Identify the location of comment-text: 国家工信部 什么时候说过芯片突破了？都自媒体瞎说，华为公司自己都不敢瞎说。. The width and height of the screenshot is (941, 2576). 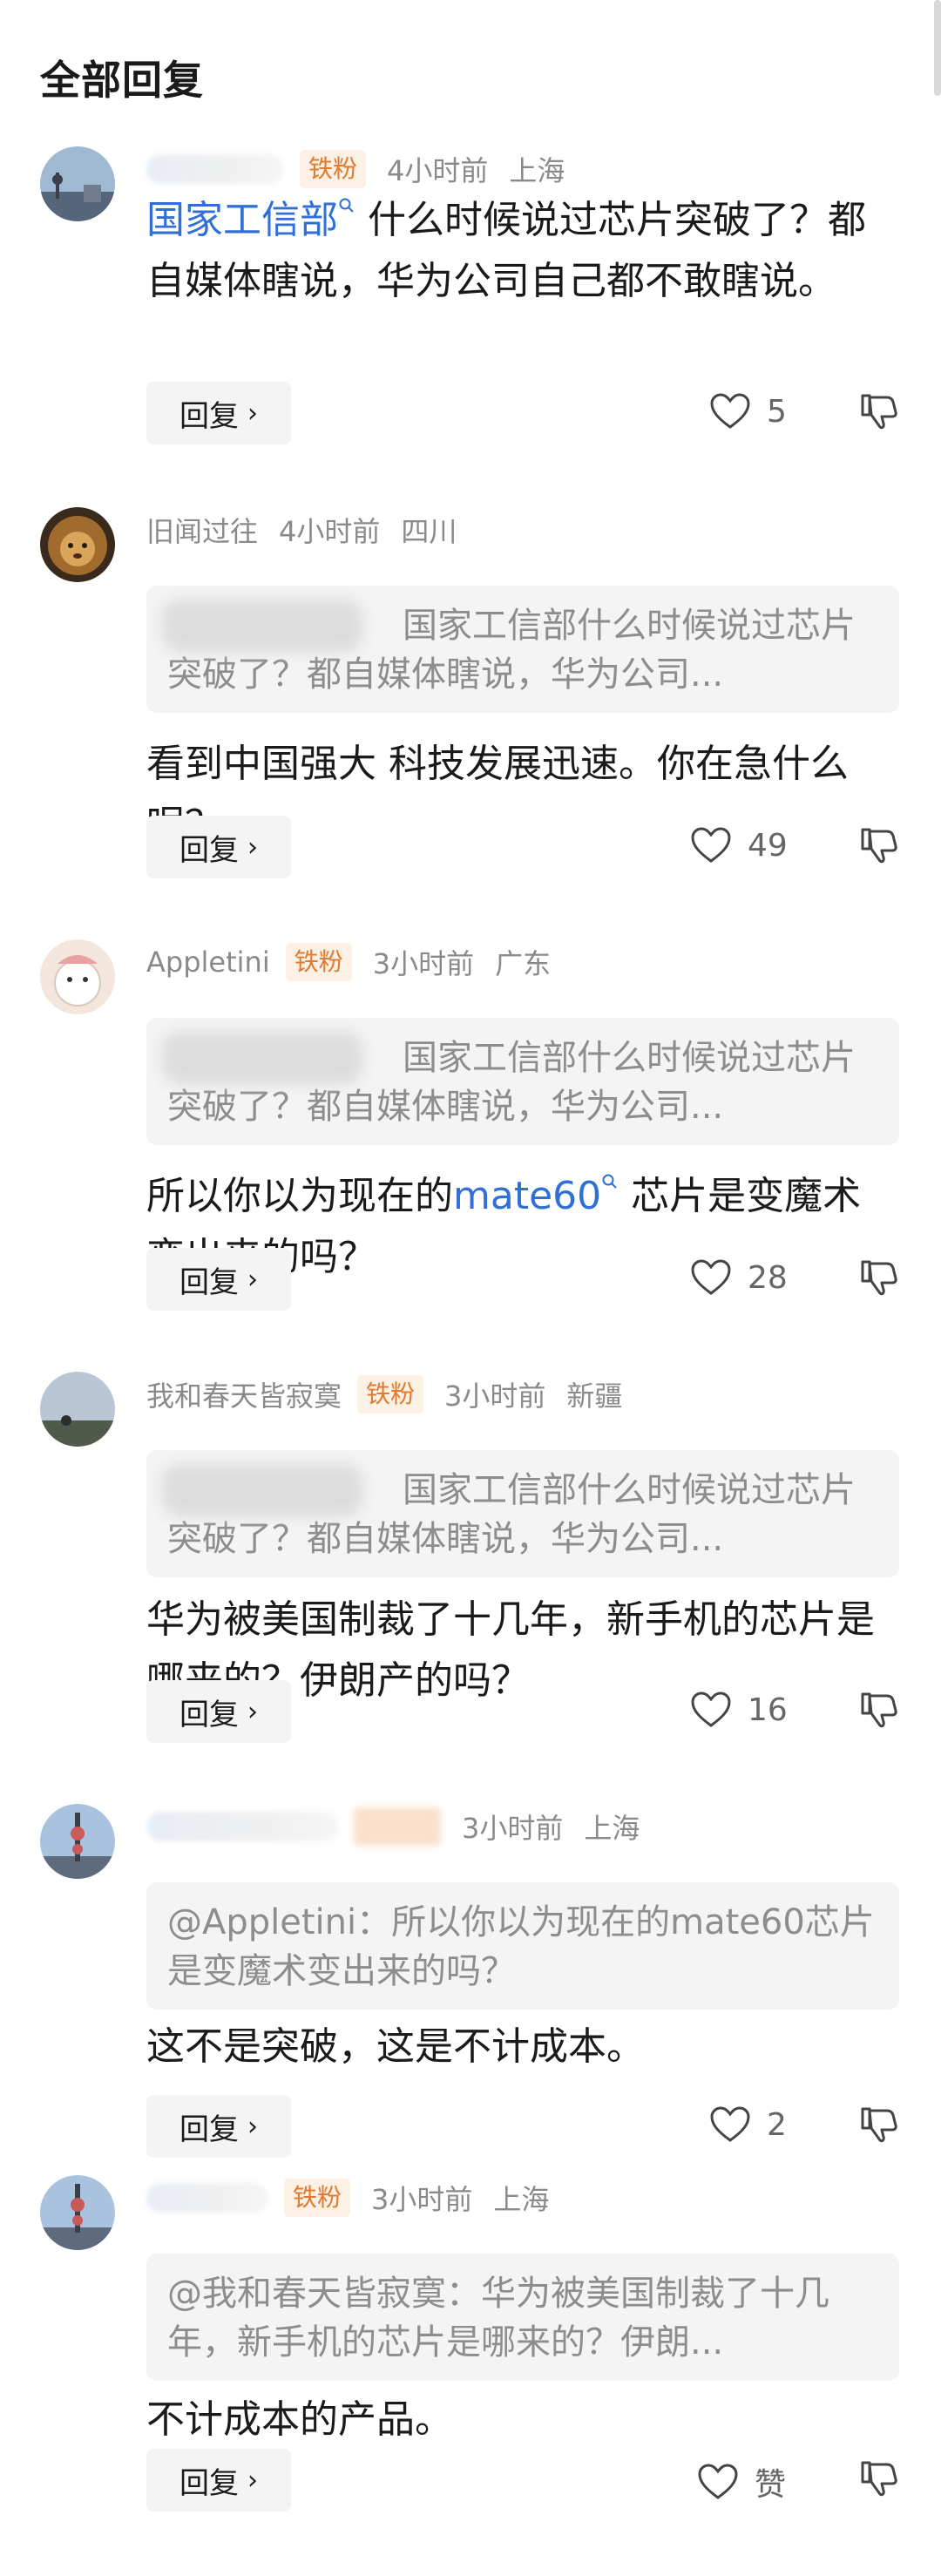
(521, 251).